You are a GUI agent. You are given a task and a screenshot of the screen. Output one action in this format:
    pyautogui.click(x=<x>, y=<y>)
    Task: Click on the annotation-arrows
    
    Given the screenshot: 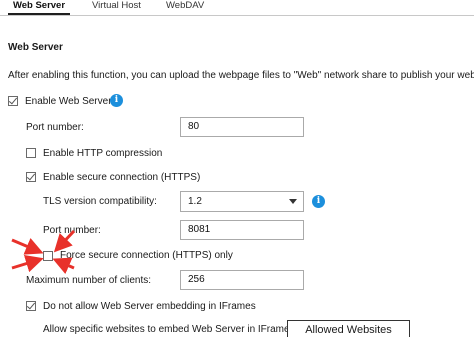 What is the action you would take?
    pyautogui.click(x=43, y=252)
    